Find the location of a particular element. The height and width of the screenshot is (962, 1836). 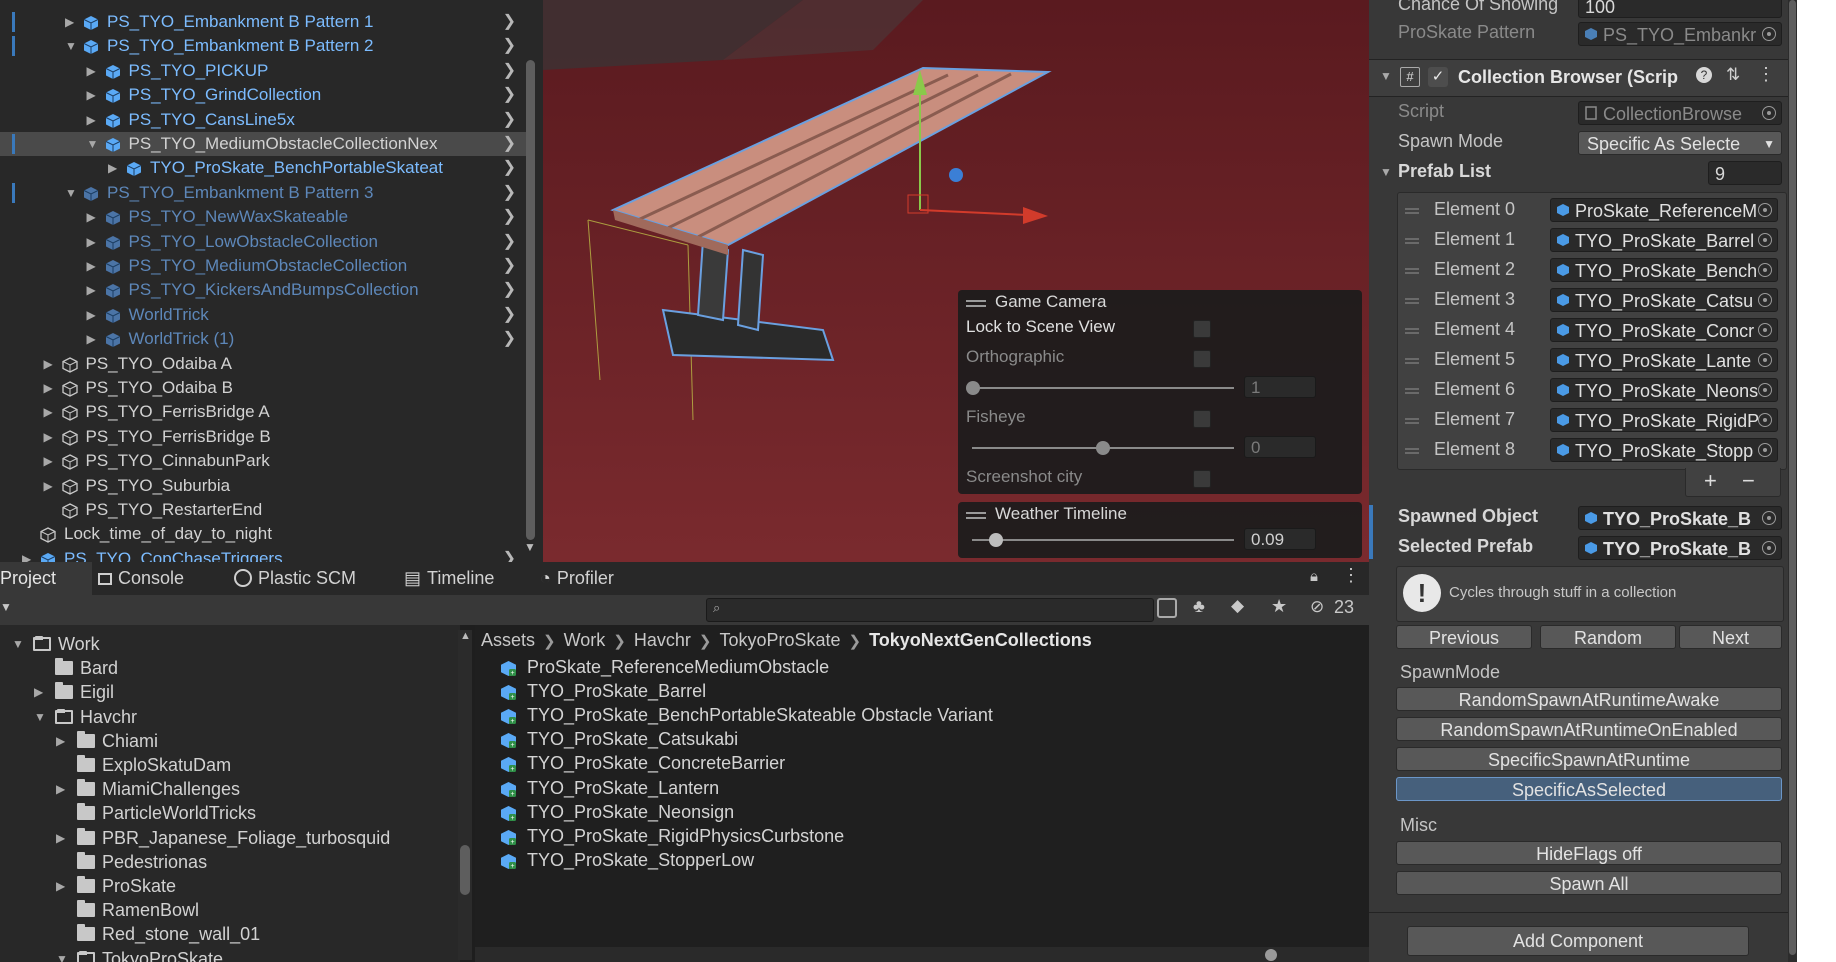

folder-scrollbar: ▲ is located at coordinates (465, 795).